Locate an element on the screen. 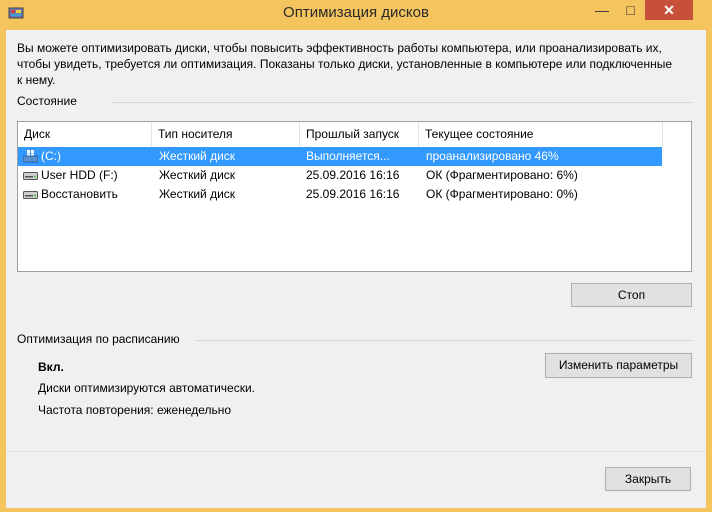  schedule-frequency-text: Частота повторения: еженедельно is located at coordinates (135, 410).